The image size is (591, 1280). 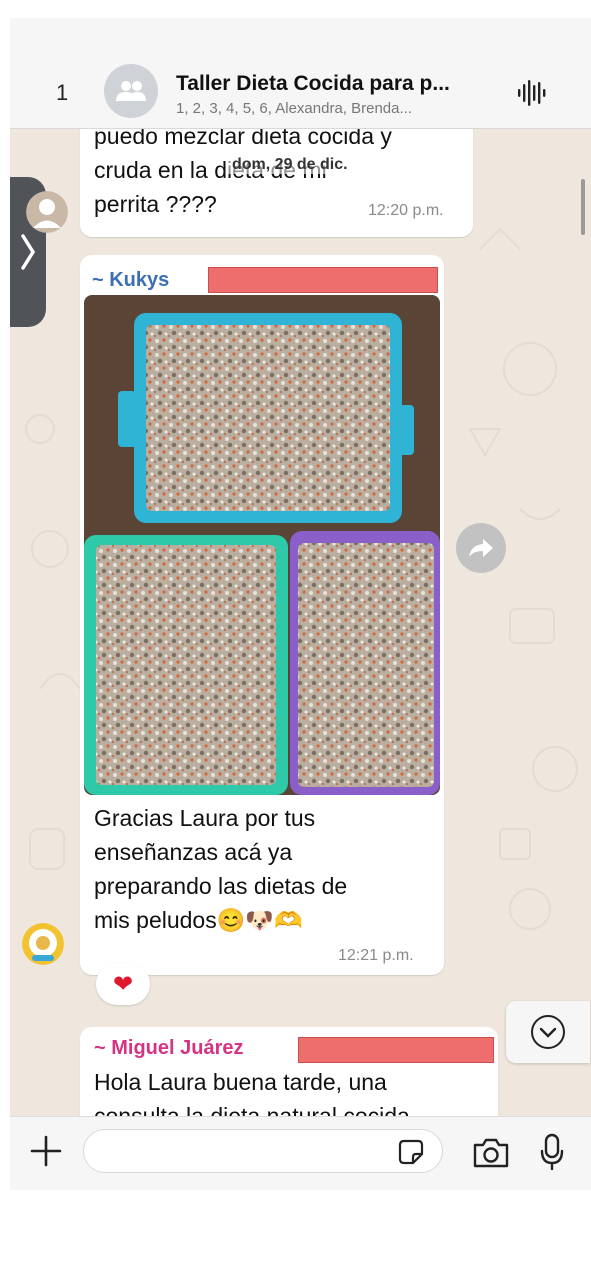 What do you see at coordinates (481, 548) in the screenshot?
I see `forward-icon` at bounding box center [481, 548].